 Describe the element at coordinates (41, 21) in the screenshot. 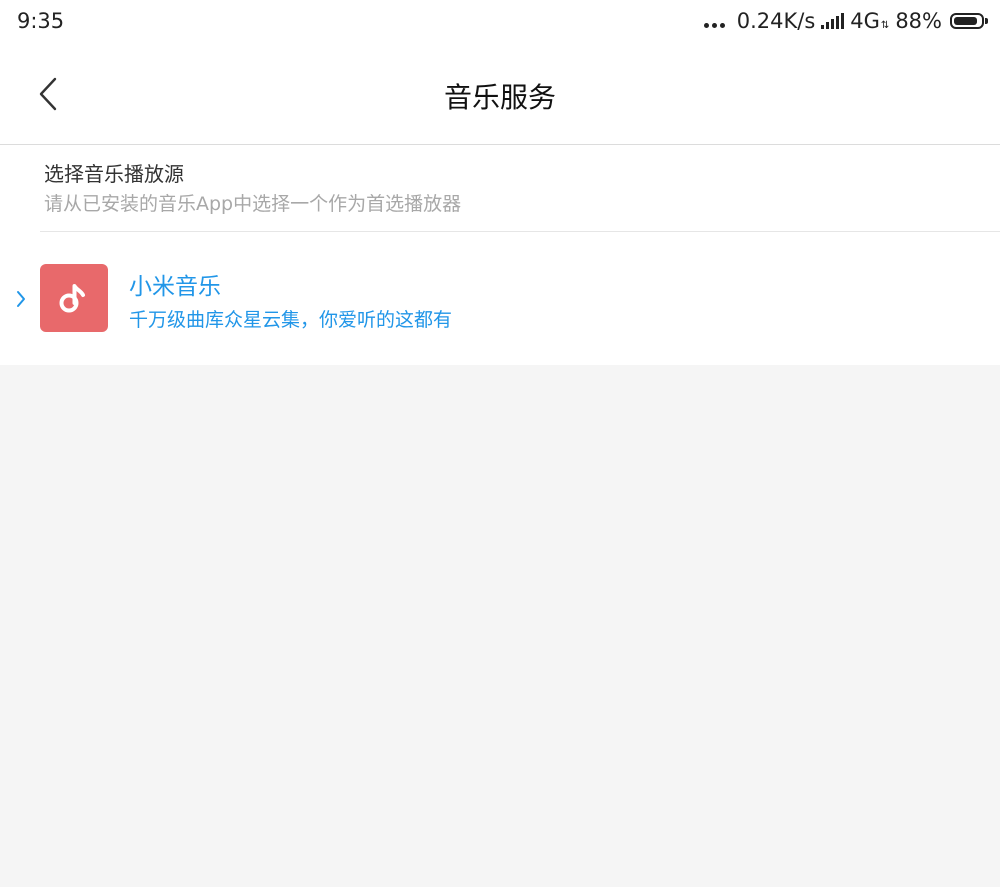

I see `status-time: 9:35` at that location.